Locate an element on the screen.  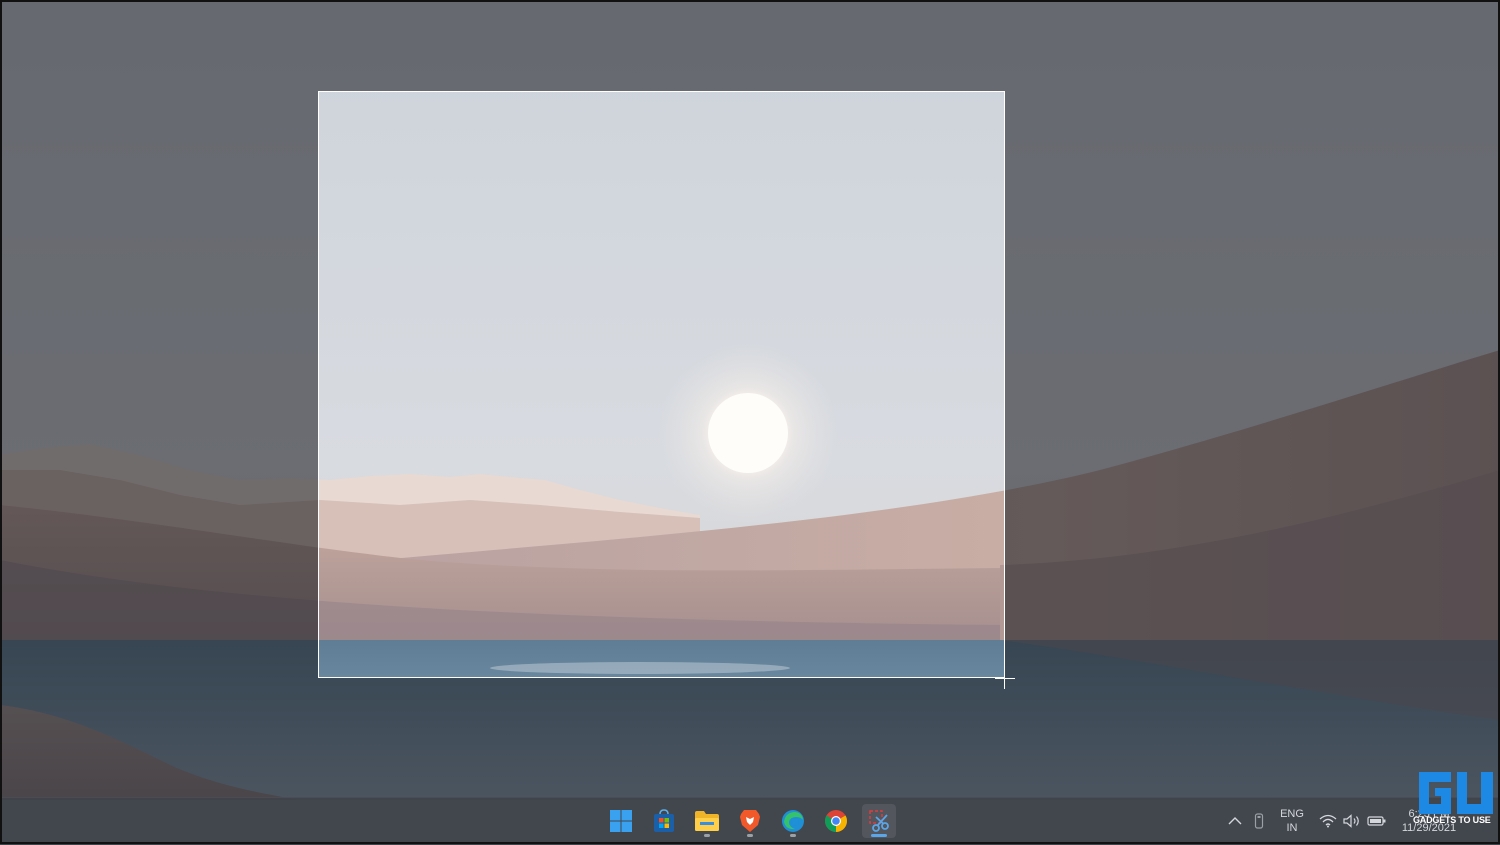
brave-browser-button is located at coordinates (750, 821).